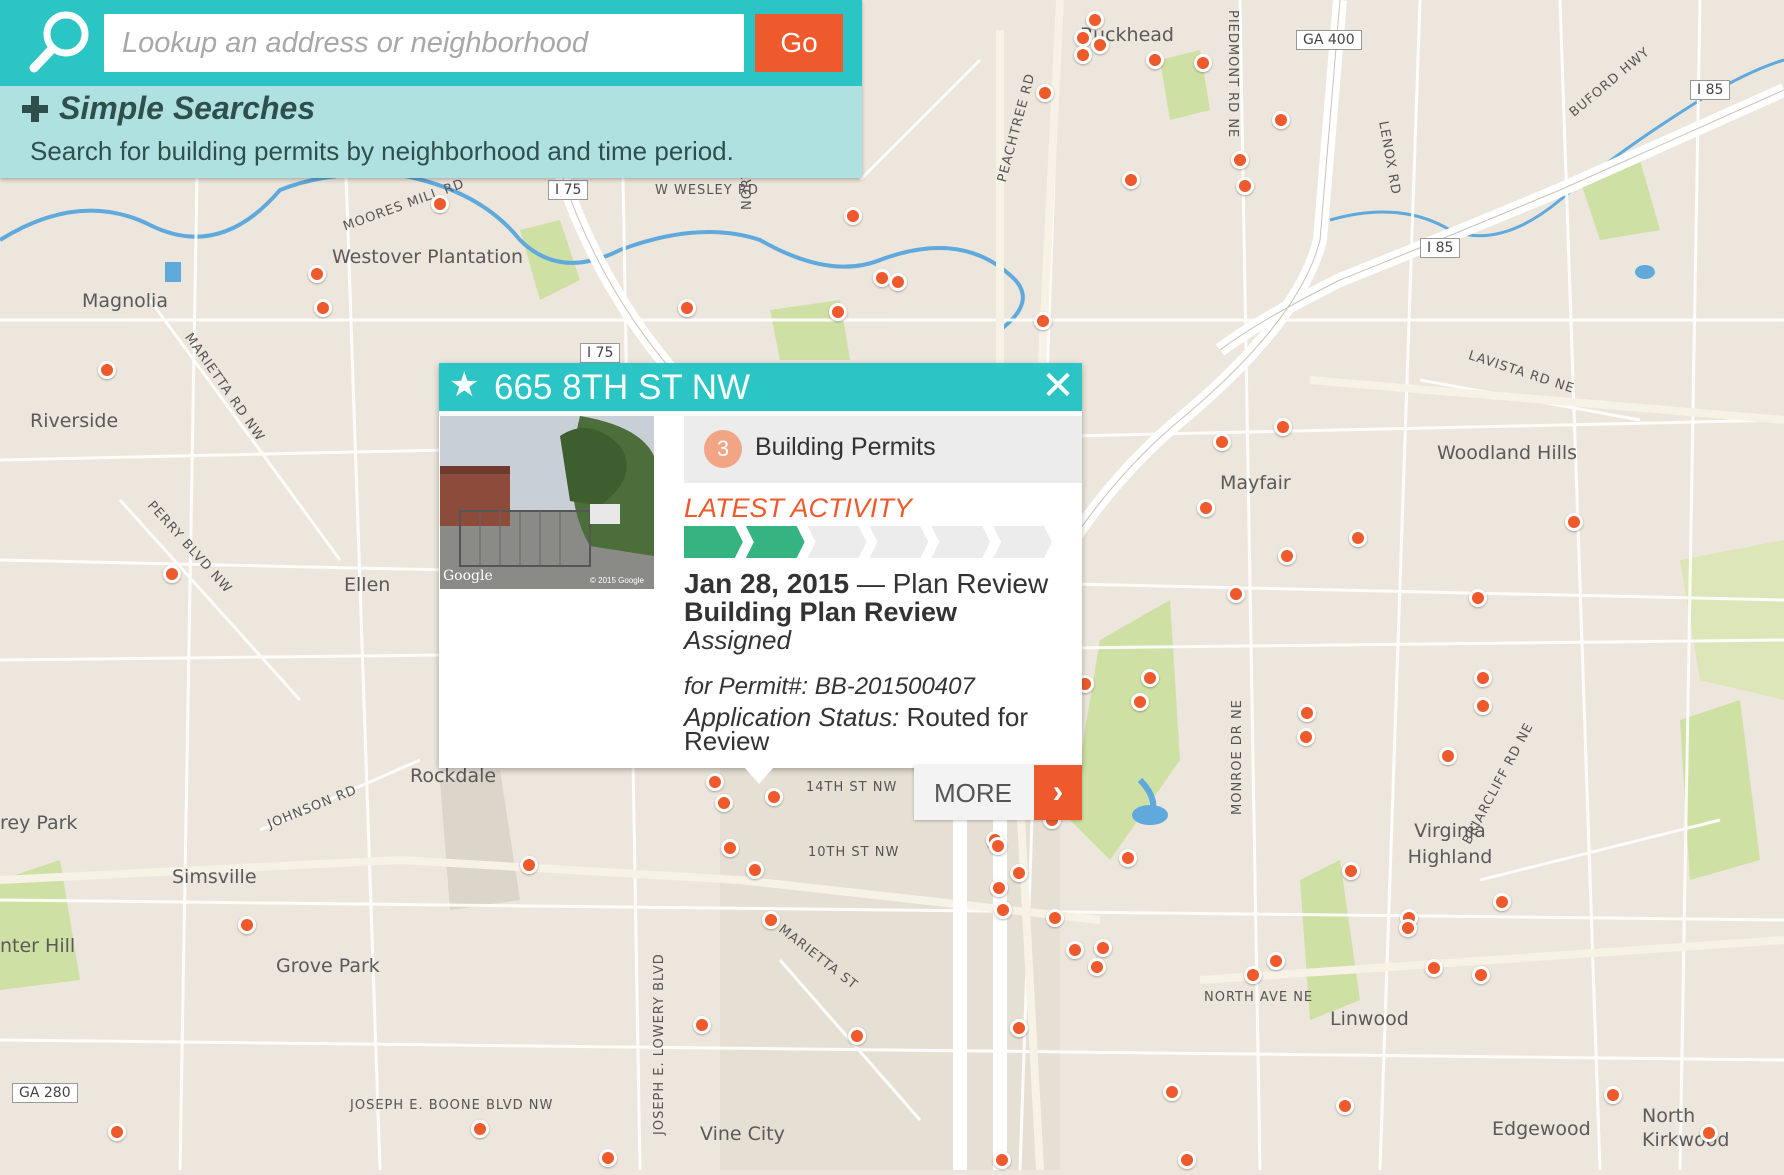 This screenshot has height=1175, width=1784. What do you see at coordinates (845, 447) in the screenshot?
I see `permit-count-label: Building Permits` at bounding box center [845, 447].